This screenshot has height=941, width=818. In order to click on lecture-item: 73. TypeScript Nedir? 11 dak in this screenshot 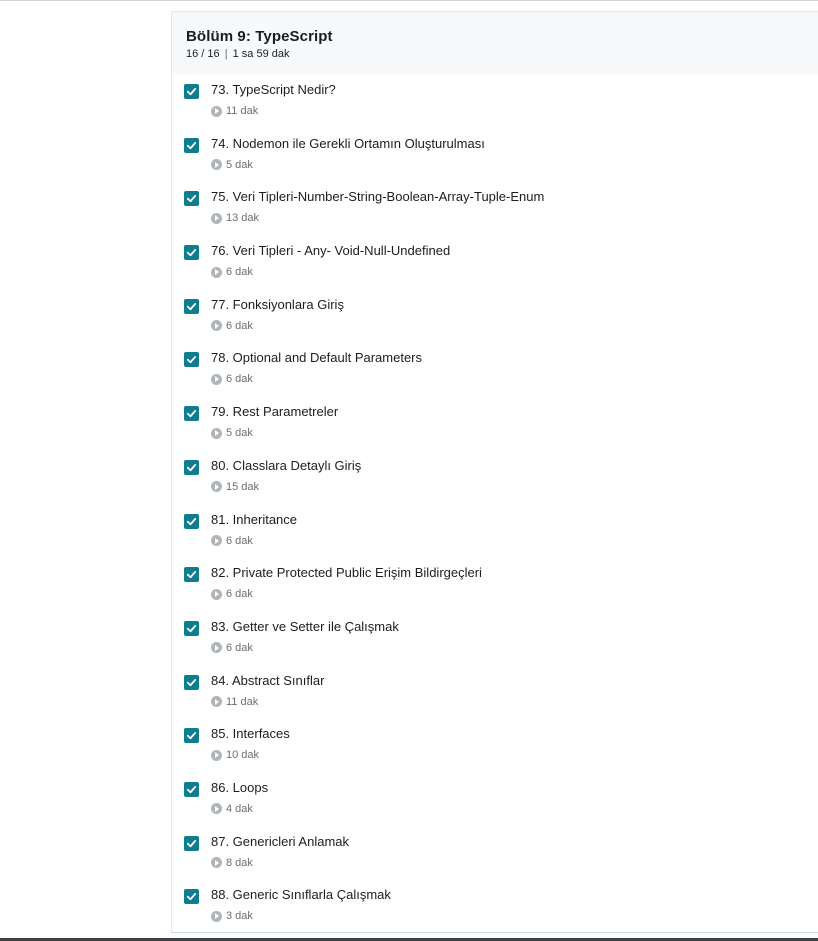, I will do `click(495, 101)`.